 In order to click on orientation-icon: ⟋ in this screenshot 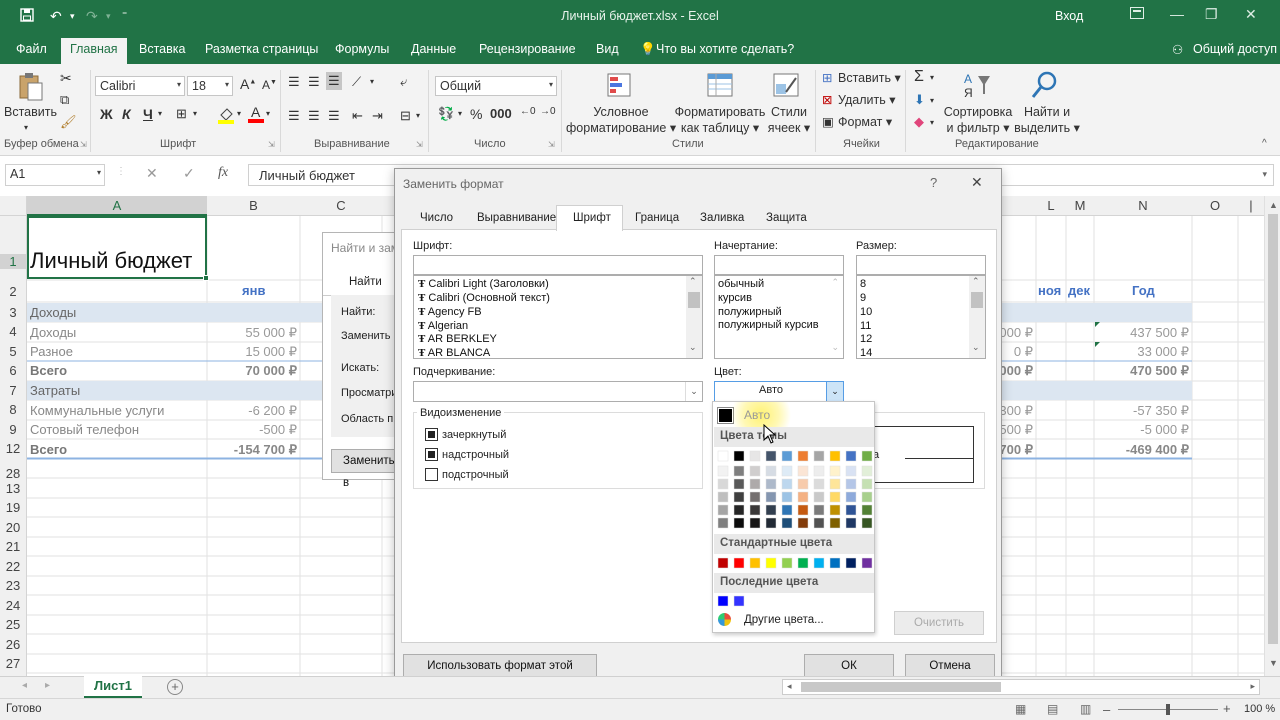, I will do `click(356, 82)`.